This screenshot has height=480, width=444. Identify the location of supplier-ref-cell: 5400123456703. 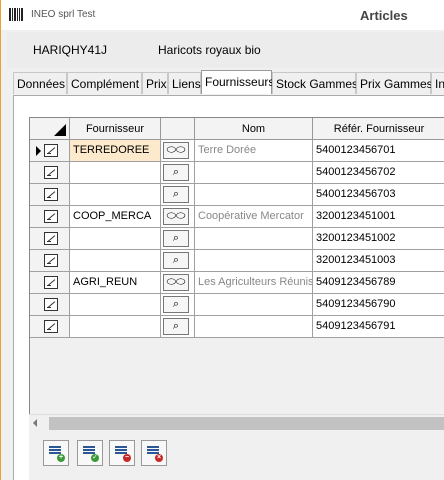
(378, 195).